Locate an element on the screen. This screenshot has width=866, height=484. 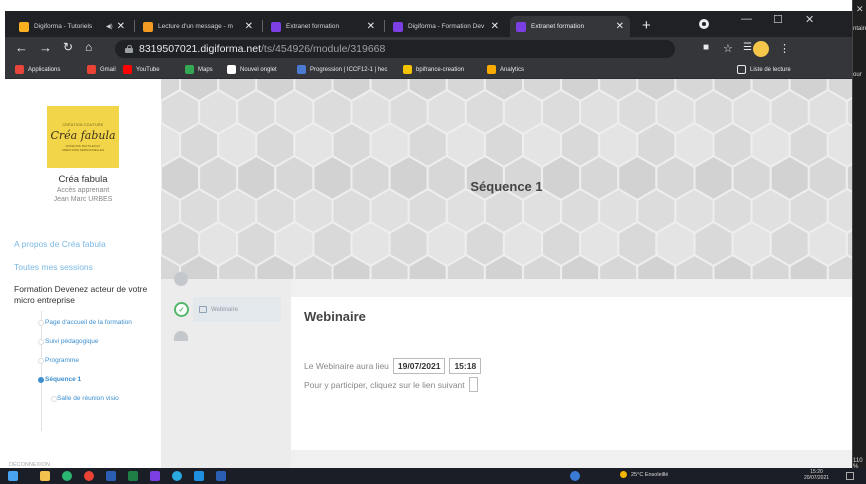
webinar-time: 15:18 is located at coordinates (465, 366).